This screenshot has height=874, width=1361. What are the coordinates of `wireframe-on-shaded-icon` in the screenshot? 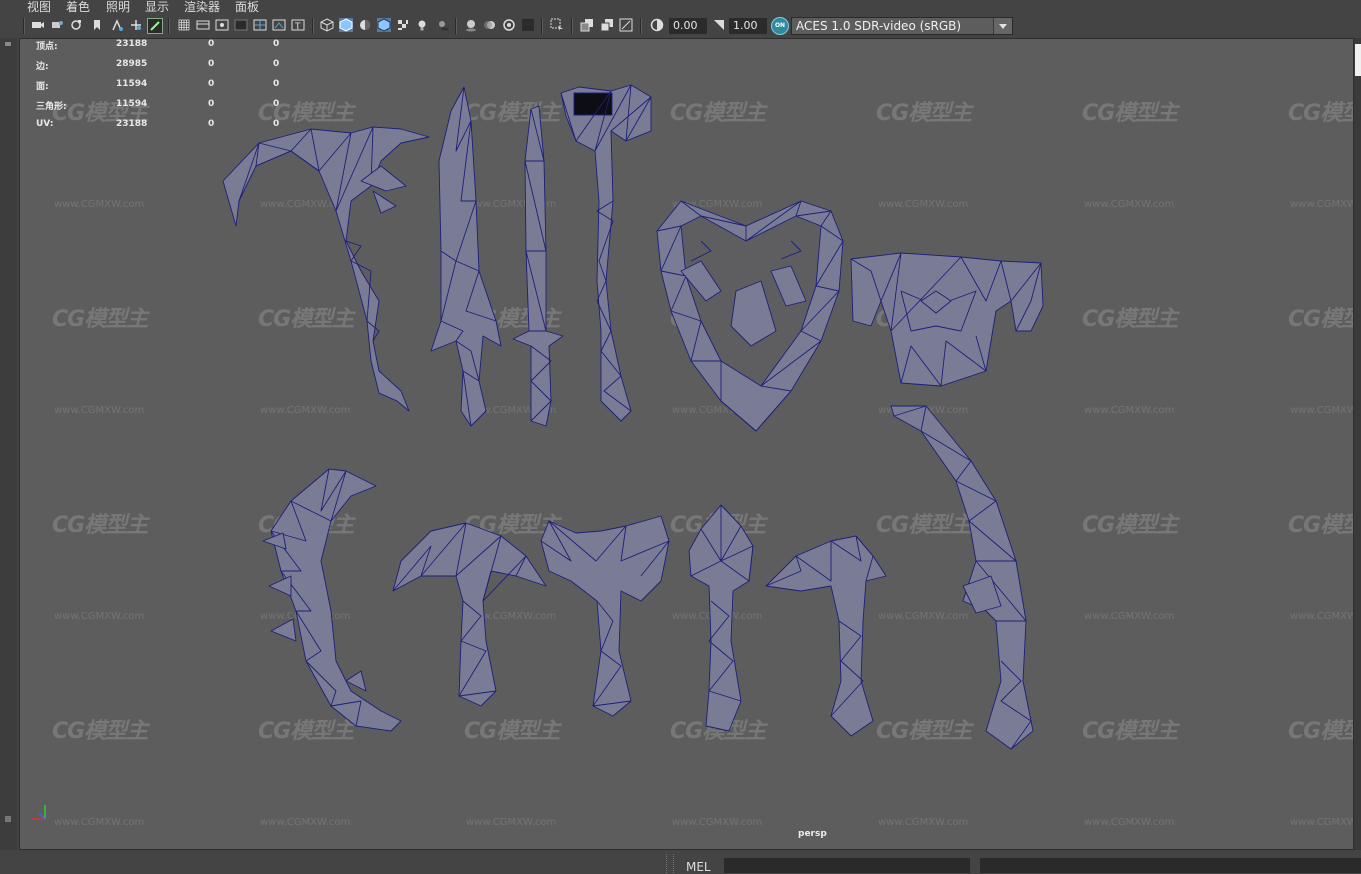 It's located at (384, 25).